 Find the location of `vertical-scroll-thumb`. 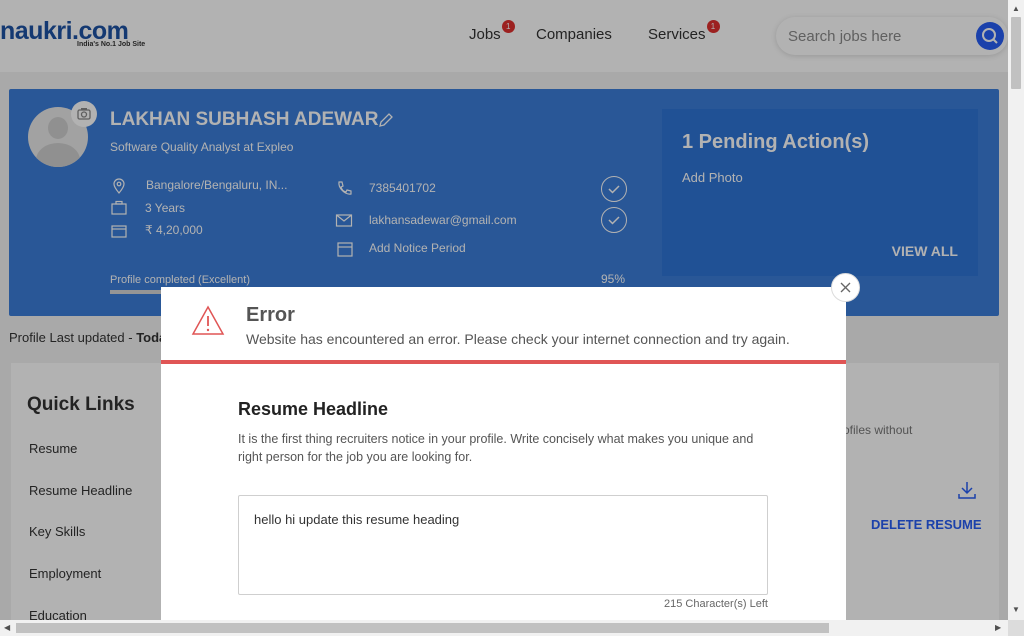

vertical-scroll-thumb is located at coordinates (1016, 53).